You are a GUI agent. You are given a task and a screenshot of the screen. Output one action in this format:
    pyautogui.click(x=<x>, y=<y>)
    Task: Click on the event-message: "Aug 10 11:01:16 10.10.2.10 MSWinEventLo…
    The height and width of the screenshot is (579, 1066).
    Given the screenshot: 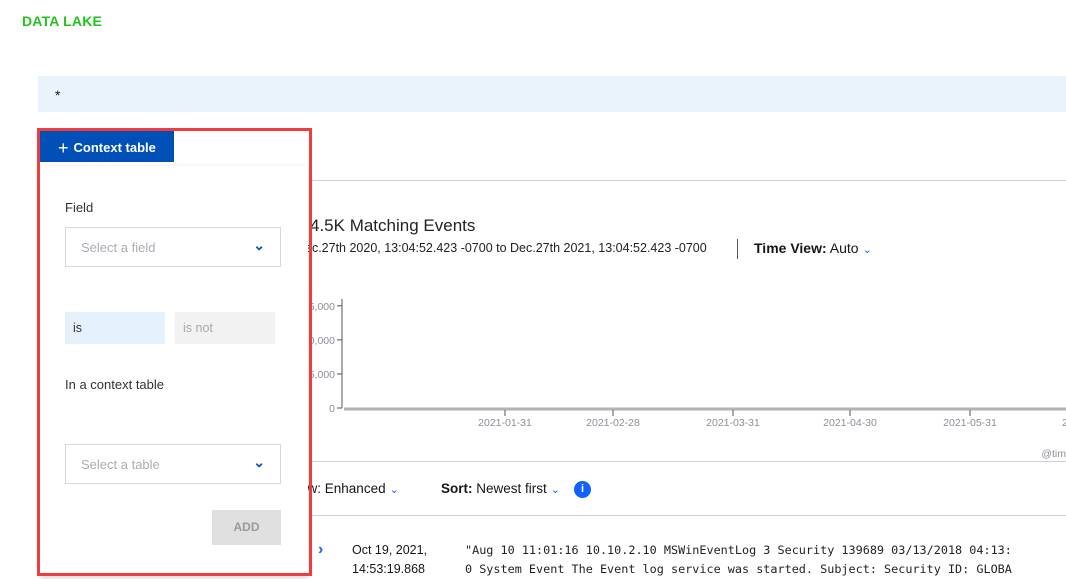 What is the action you would take?
    pyautogui.click(x=738, y=560)
    